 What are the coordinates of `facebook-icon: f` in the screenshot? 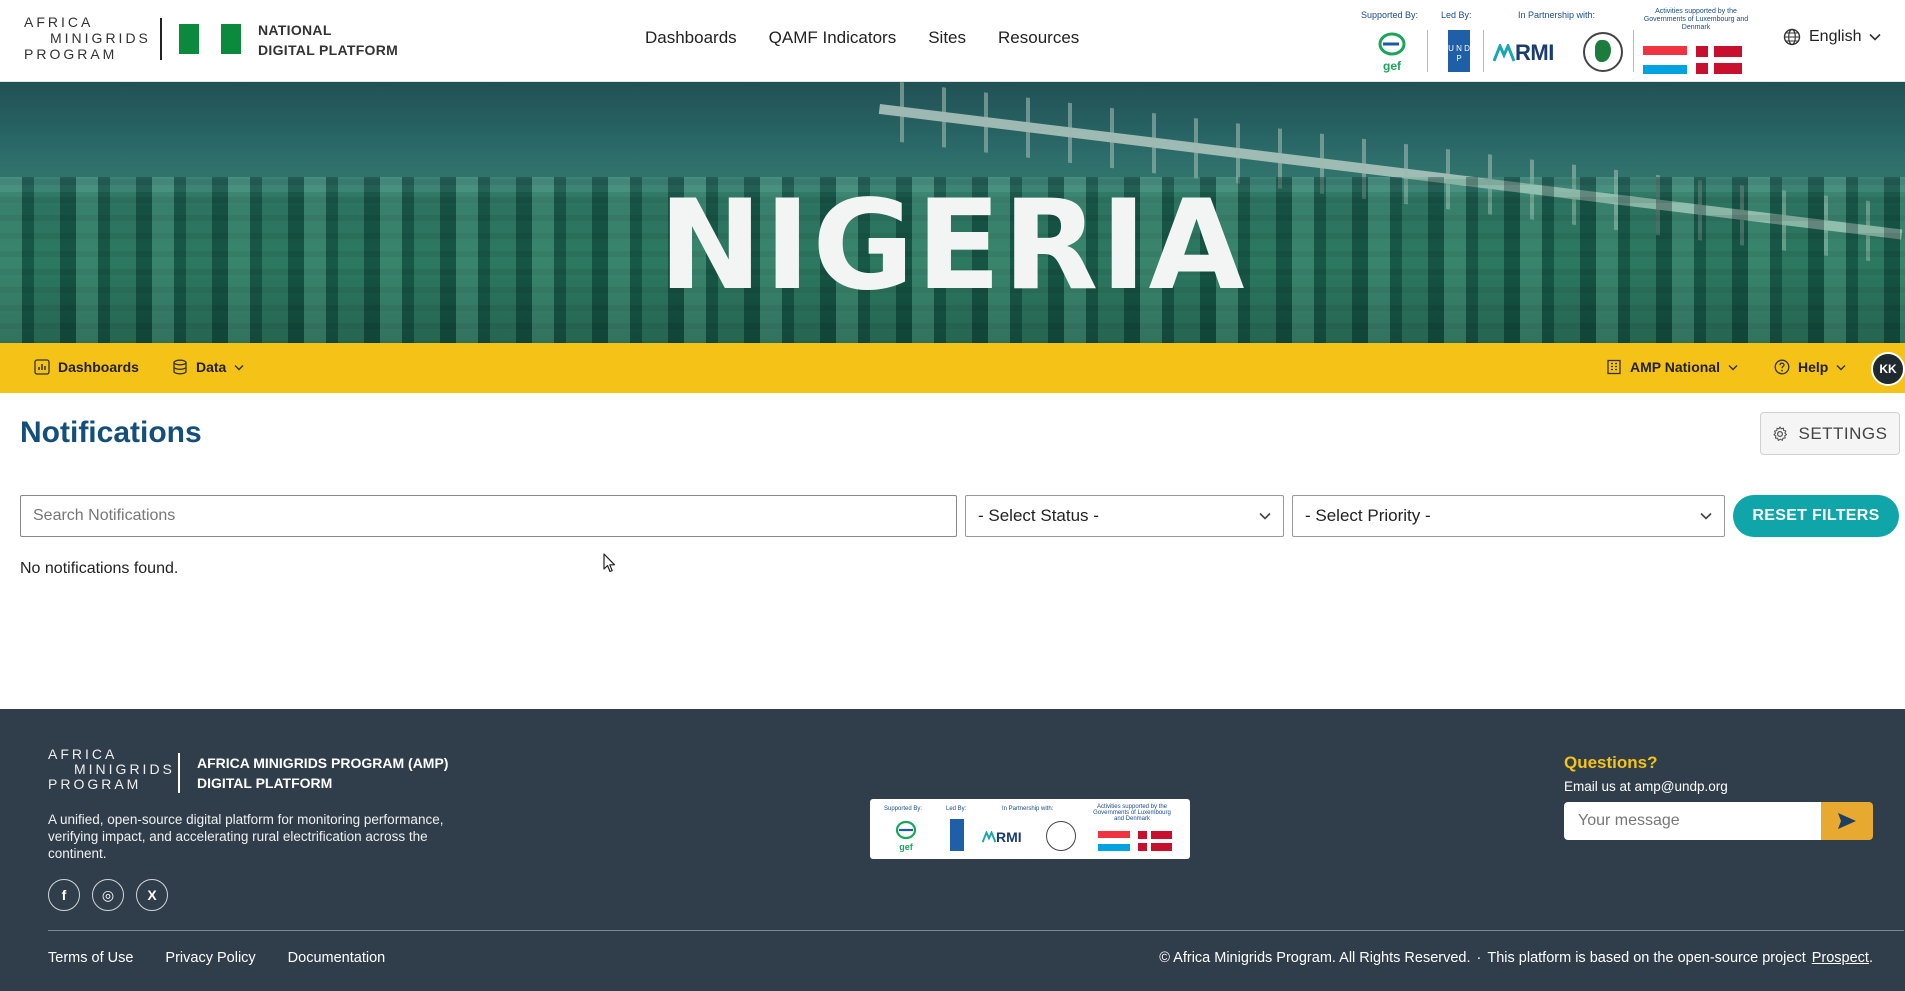 It's located at (64, 895).